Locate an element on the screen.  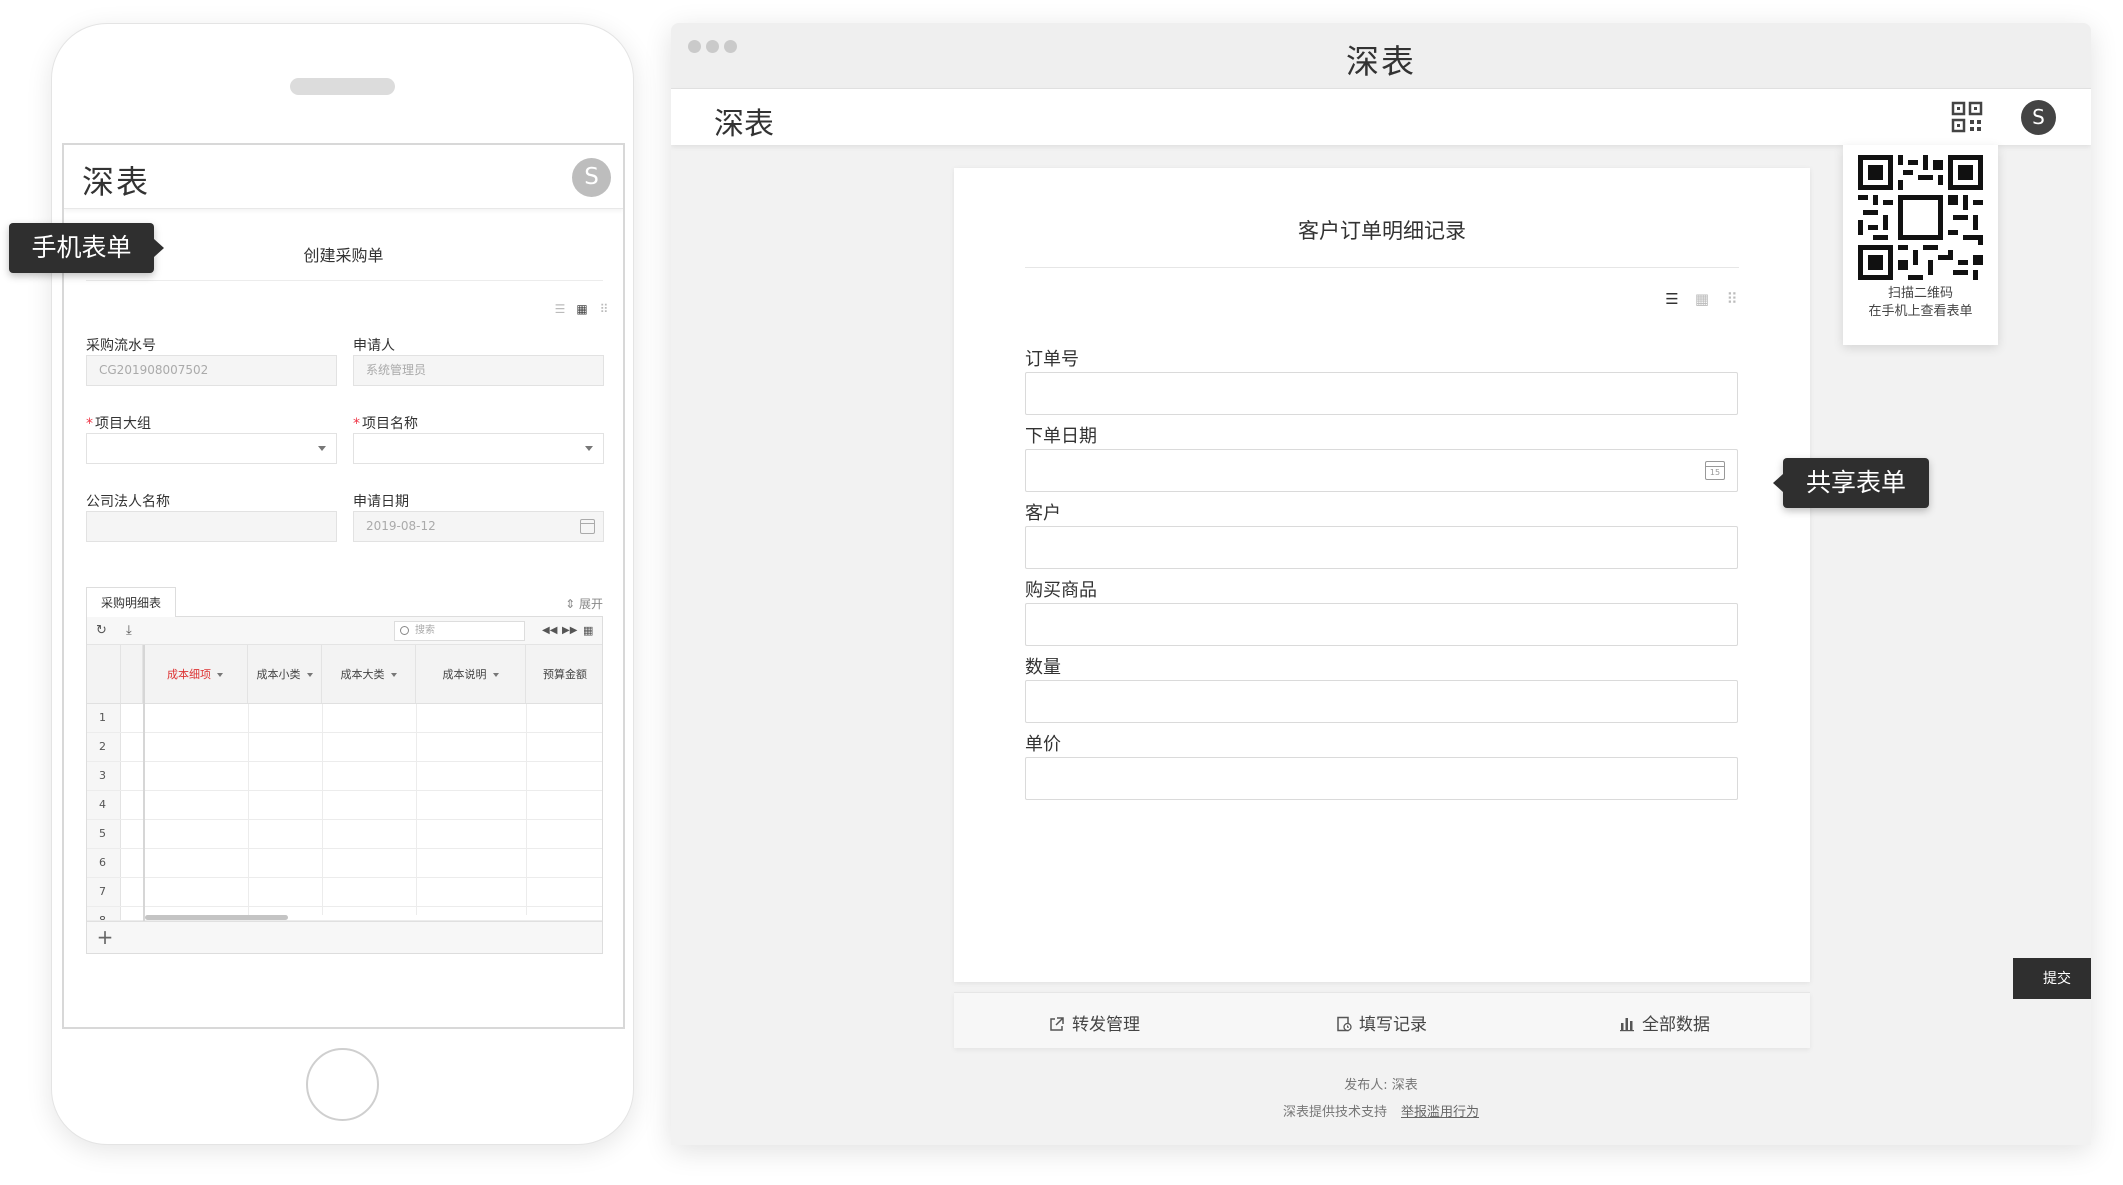
company-legal-name-label: 公司法人名称 is located at coordinates (128, 502).